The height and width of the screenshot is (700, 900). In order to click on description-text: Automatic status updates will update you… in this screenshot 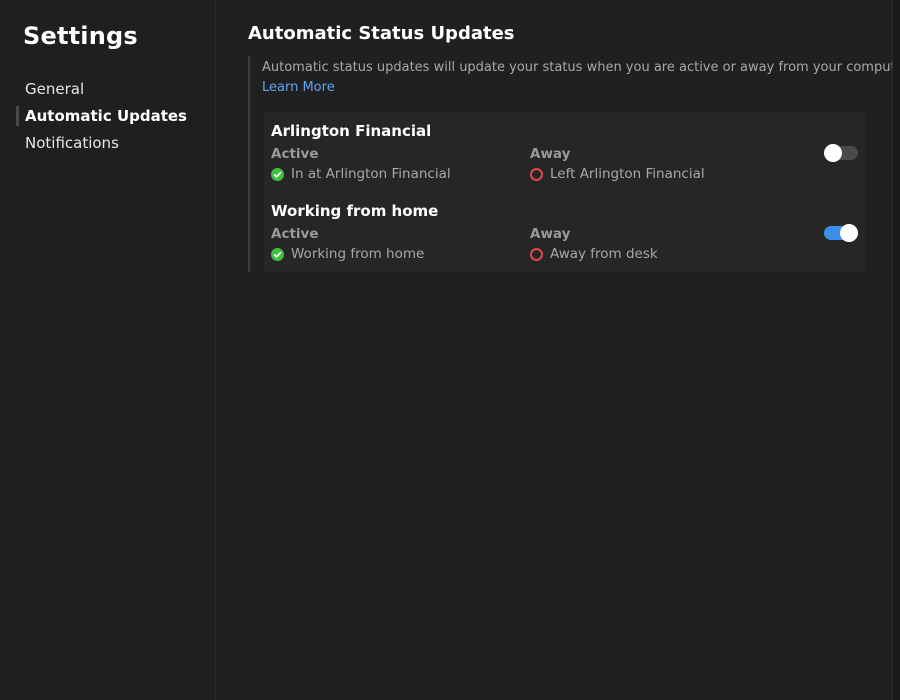, I will do `click(581, 67)`.